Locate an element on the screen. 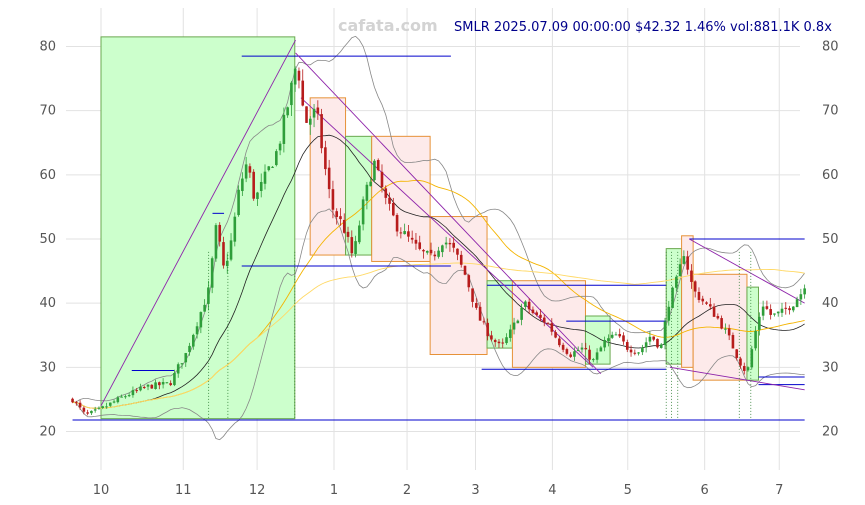 The width and height of the screenshot is (865, 505). x-tick-label: 7 is located at coordinates (779, 490).